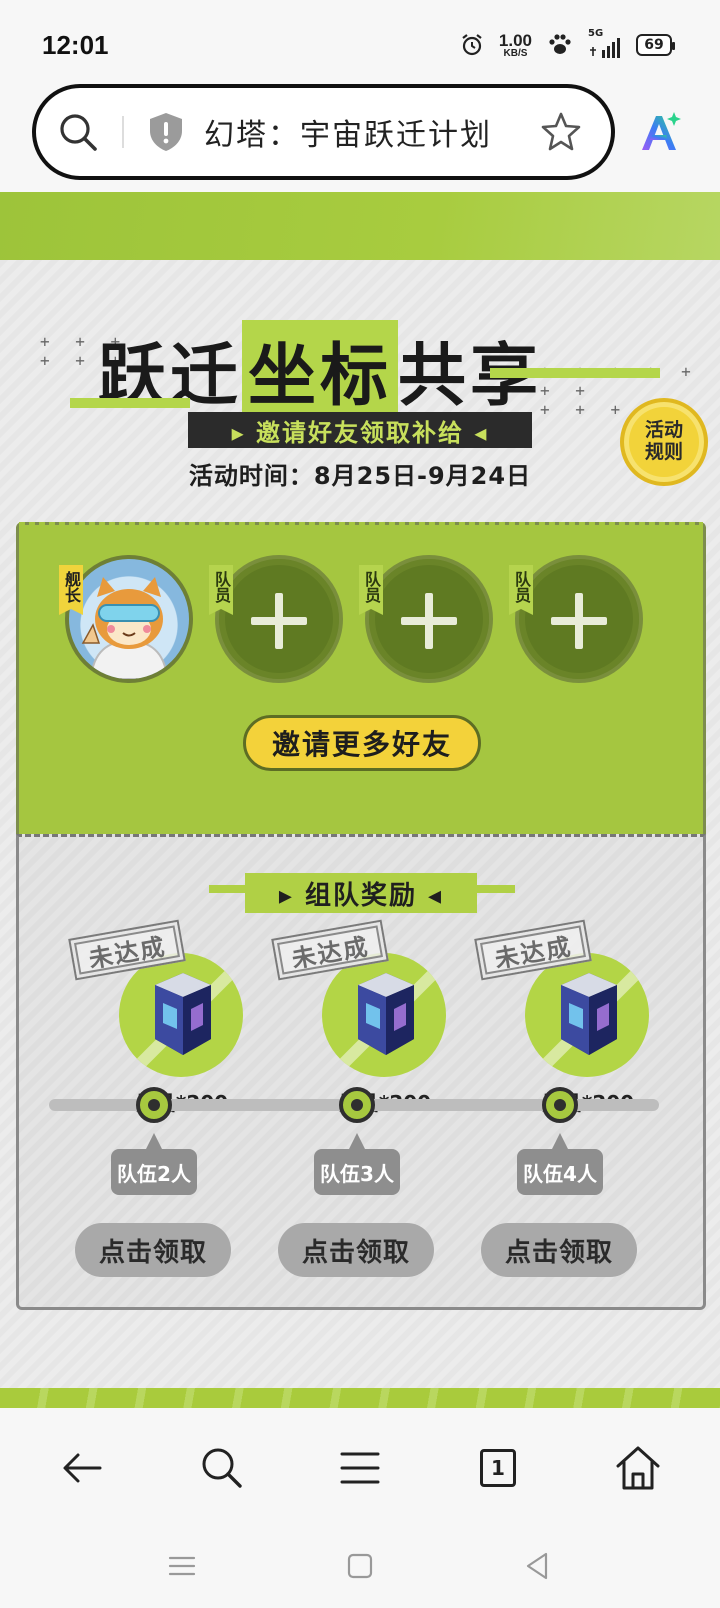 The image size is (720, 1608). I want to click on tabs-icon: 1, so click(498, 1468).